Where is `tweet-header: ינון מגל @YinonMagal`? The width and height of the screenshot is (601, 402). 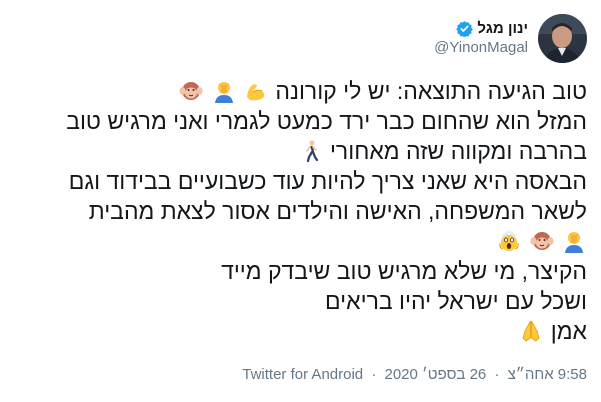
tweet-header: ינון מגל @YinonMagal is located at coordinates (510, 38).